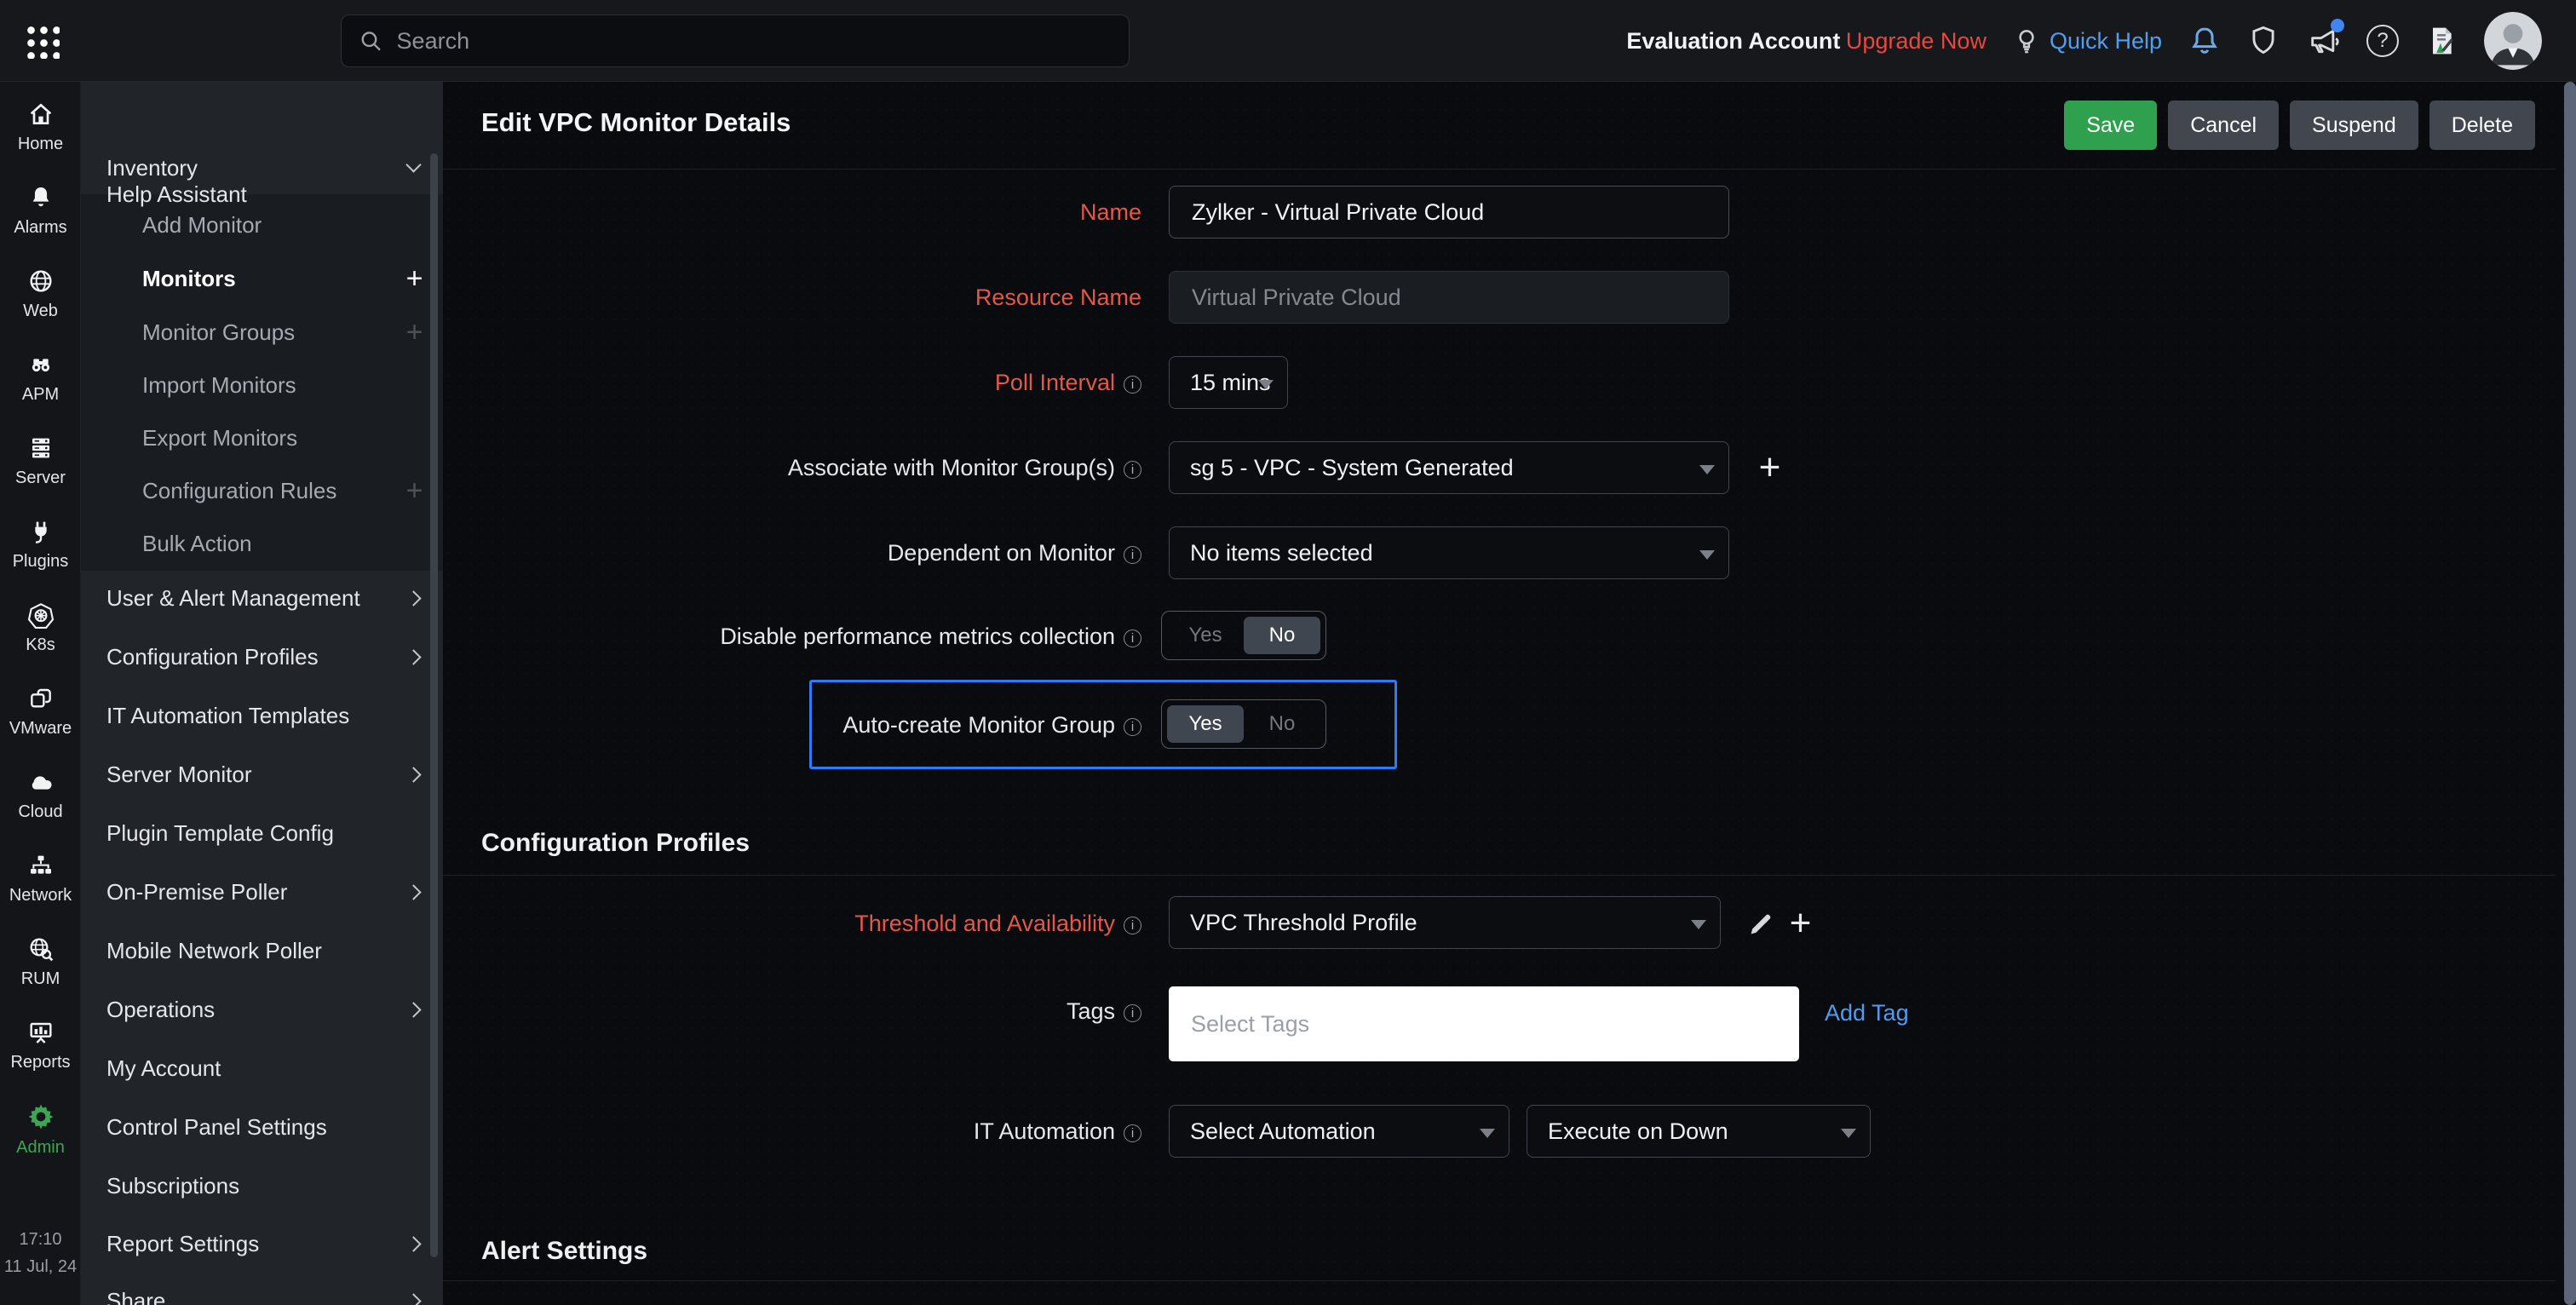 The image size is (2576, 1305). Describe the element at coordinates (414, 491) in the screenshot. I see `add-configuration-rule-plus-icon` at that location.